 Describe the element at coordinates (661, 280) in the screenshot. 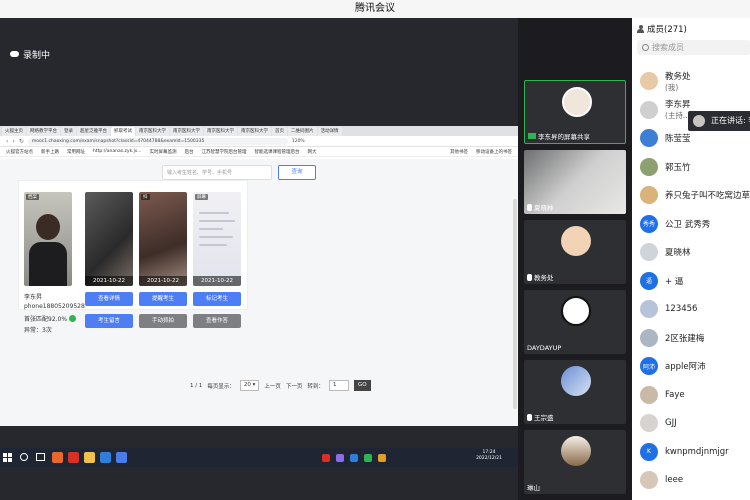

I see `member-item: 逼 + 逼` at that location.